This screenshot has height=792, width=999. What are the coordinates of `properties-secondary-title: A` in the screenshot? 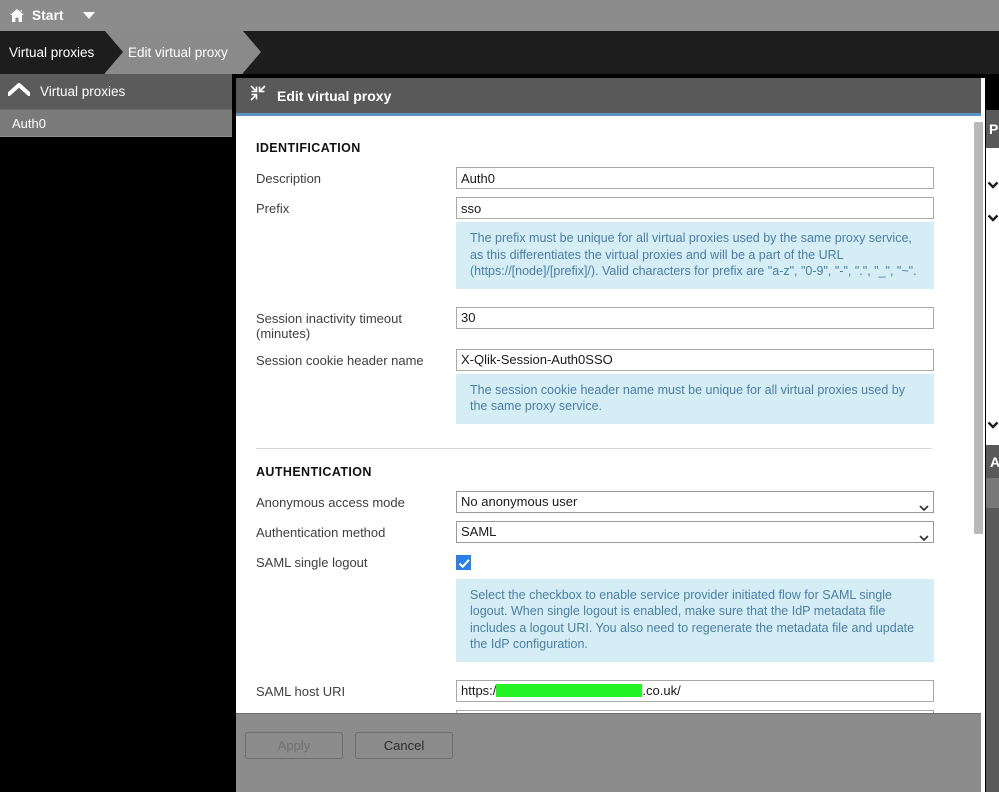 It's located at (994, 461).